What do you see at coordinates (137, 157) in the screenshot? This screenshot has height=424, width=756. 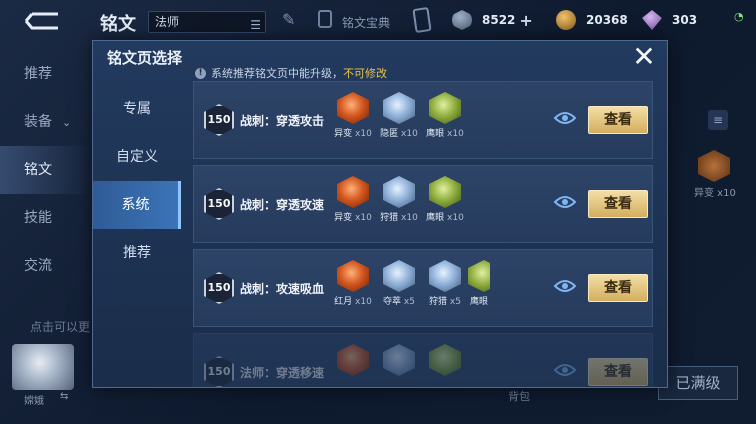 I see `tab-custom: 自定义` at bounding box center [137, 157].